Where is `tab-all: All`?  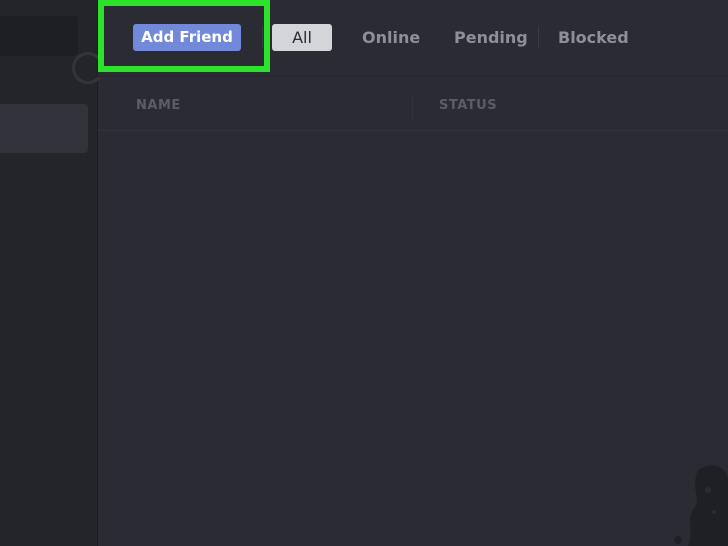
tab-all: All is located at coordinates (302, 37).